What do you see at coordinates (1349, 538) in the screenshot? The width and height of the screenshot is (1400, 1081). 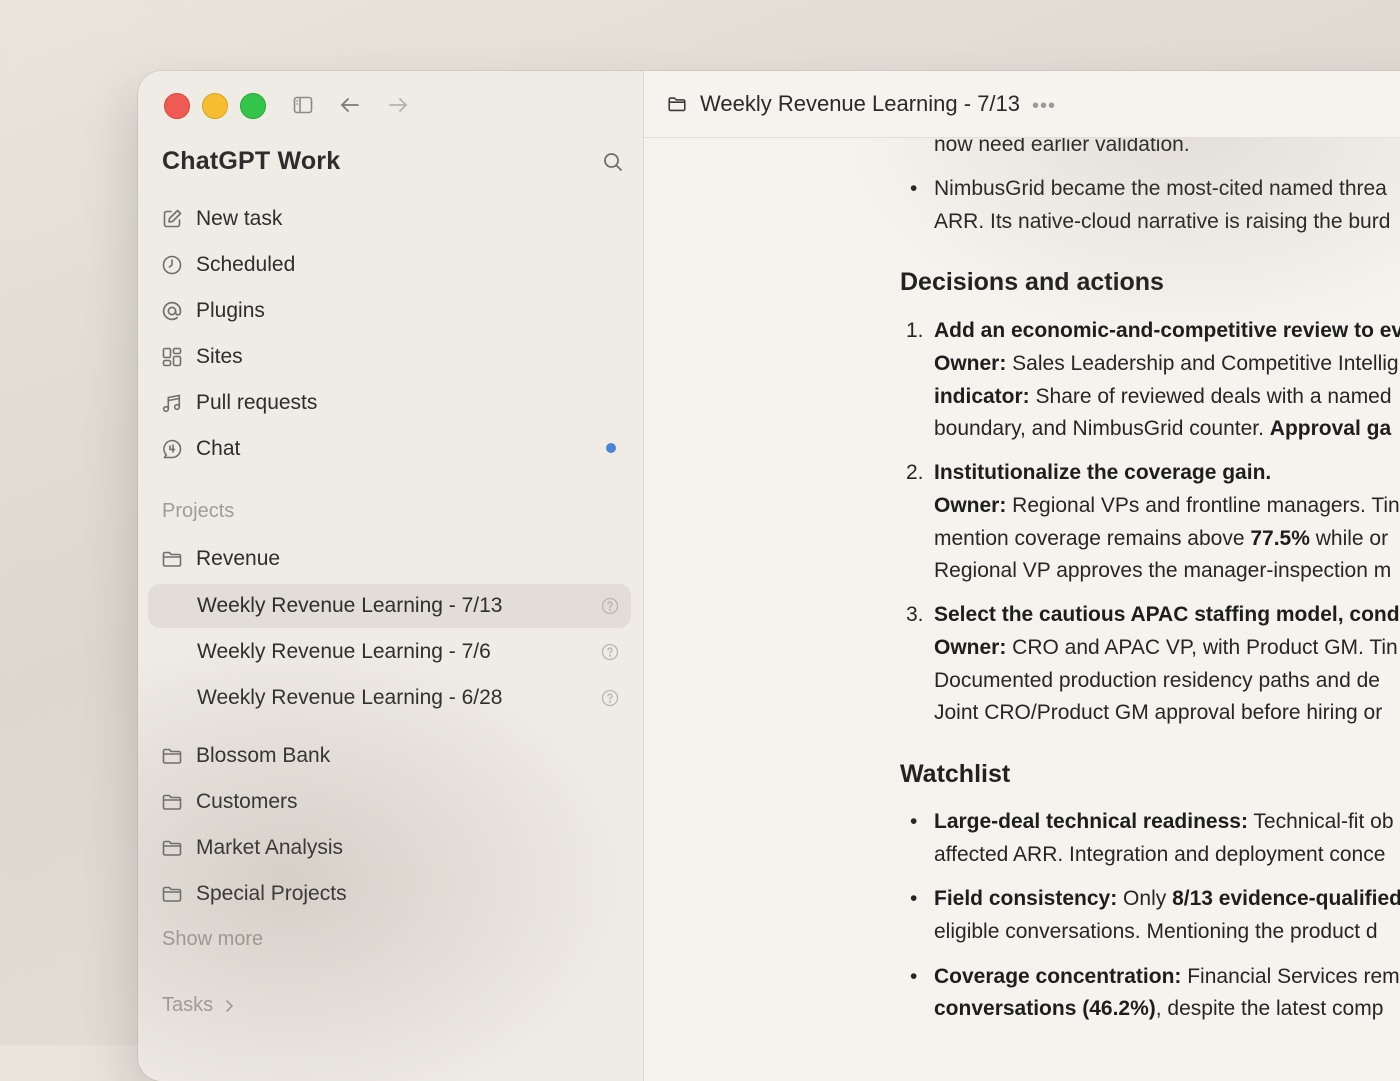 I see `text: while or` at bounding box center [1349, 538].